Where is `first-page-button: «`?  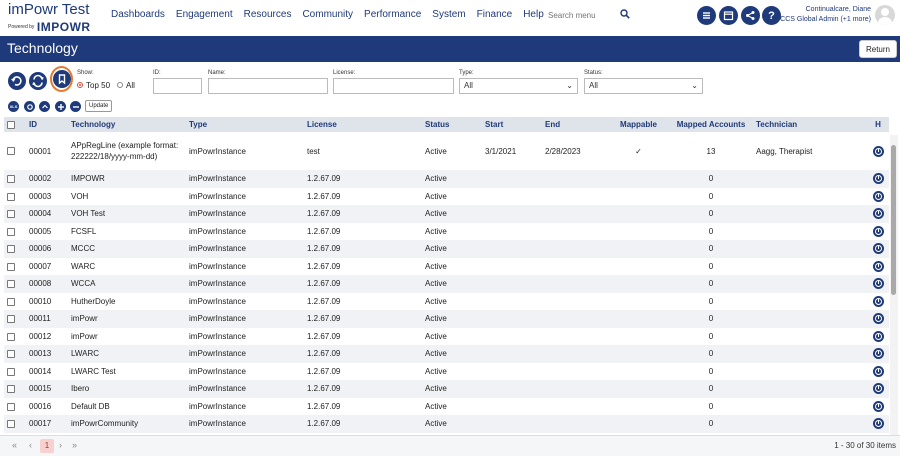
first-page-button: « is located at coordinates (14, 445).